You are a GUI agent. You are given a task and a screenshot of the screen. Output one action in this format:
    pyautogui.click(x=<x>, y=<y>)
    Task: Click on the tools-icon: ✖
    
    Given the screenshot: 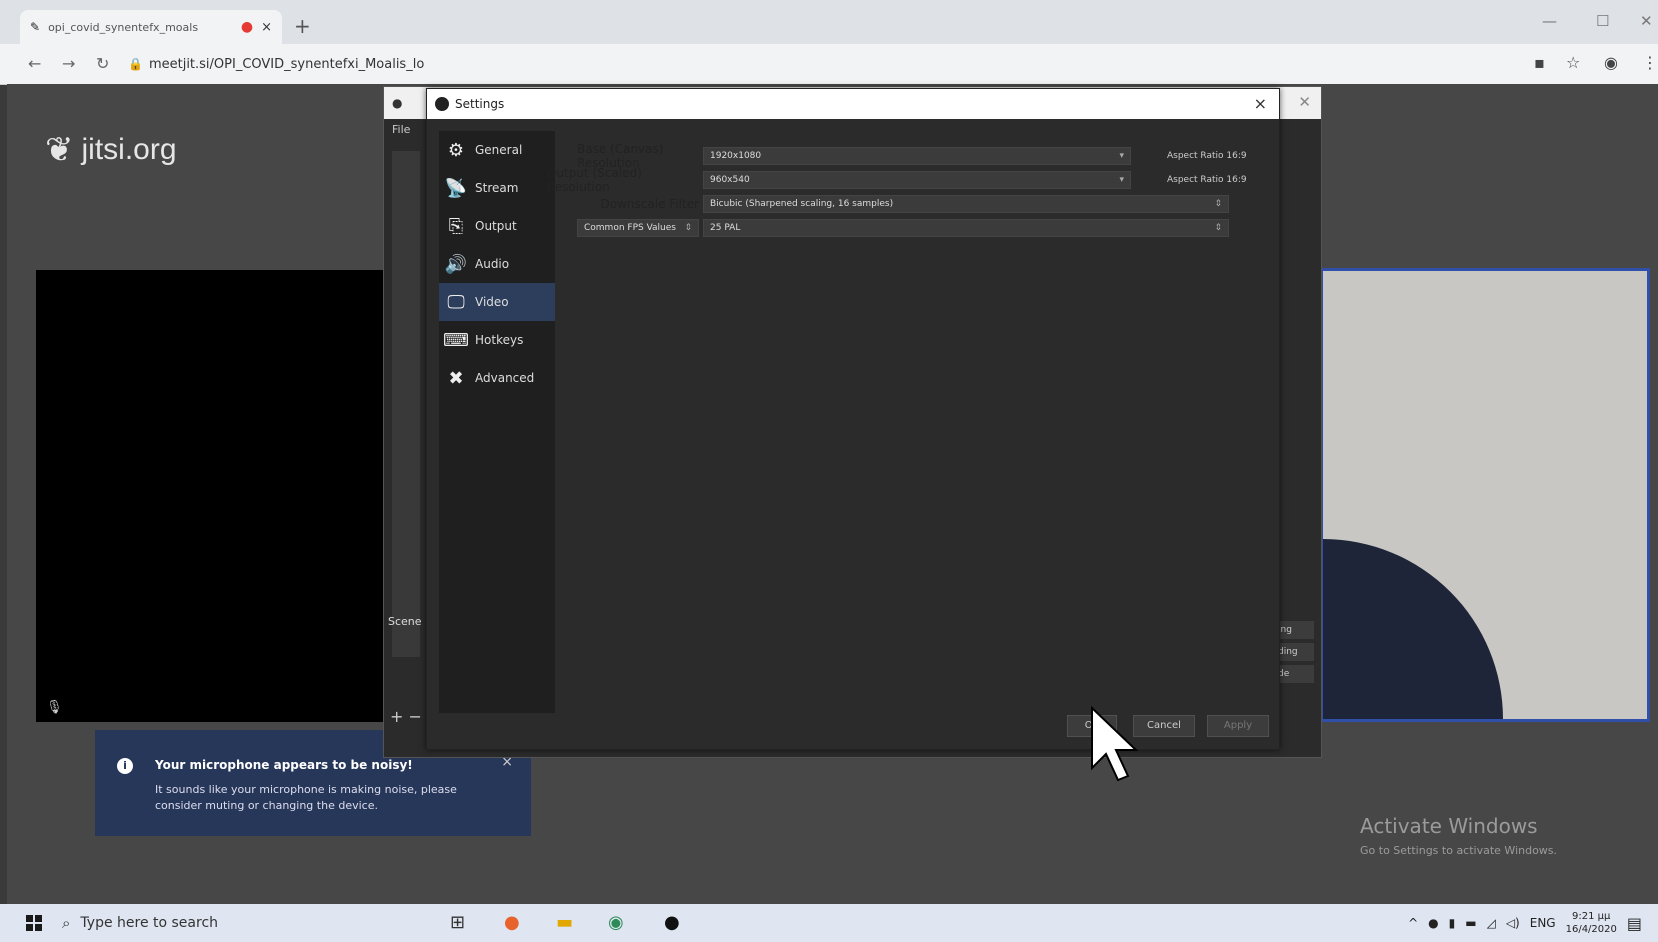 What is the action you would take?
    pyautogui.click(x=456, y=378)
    